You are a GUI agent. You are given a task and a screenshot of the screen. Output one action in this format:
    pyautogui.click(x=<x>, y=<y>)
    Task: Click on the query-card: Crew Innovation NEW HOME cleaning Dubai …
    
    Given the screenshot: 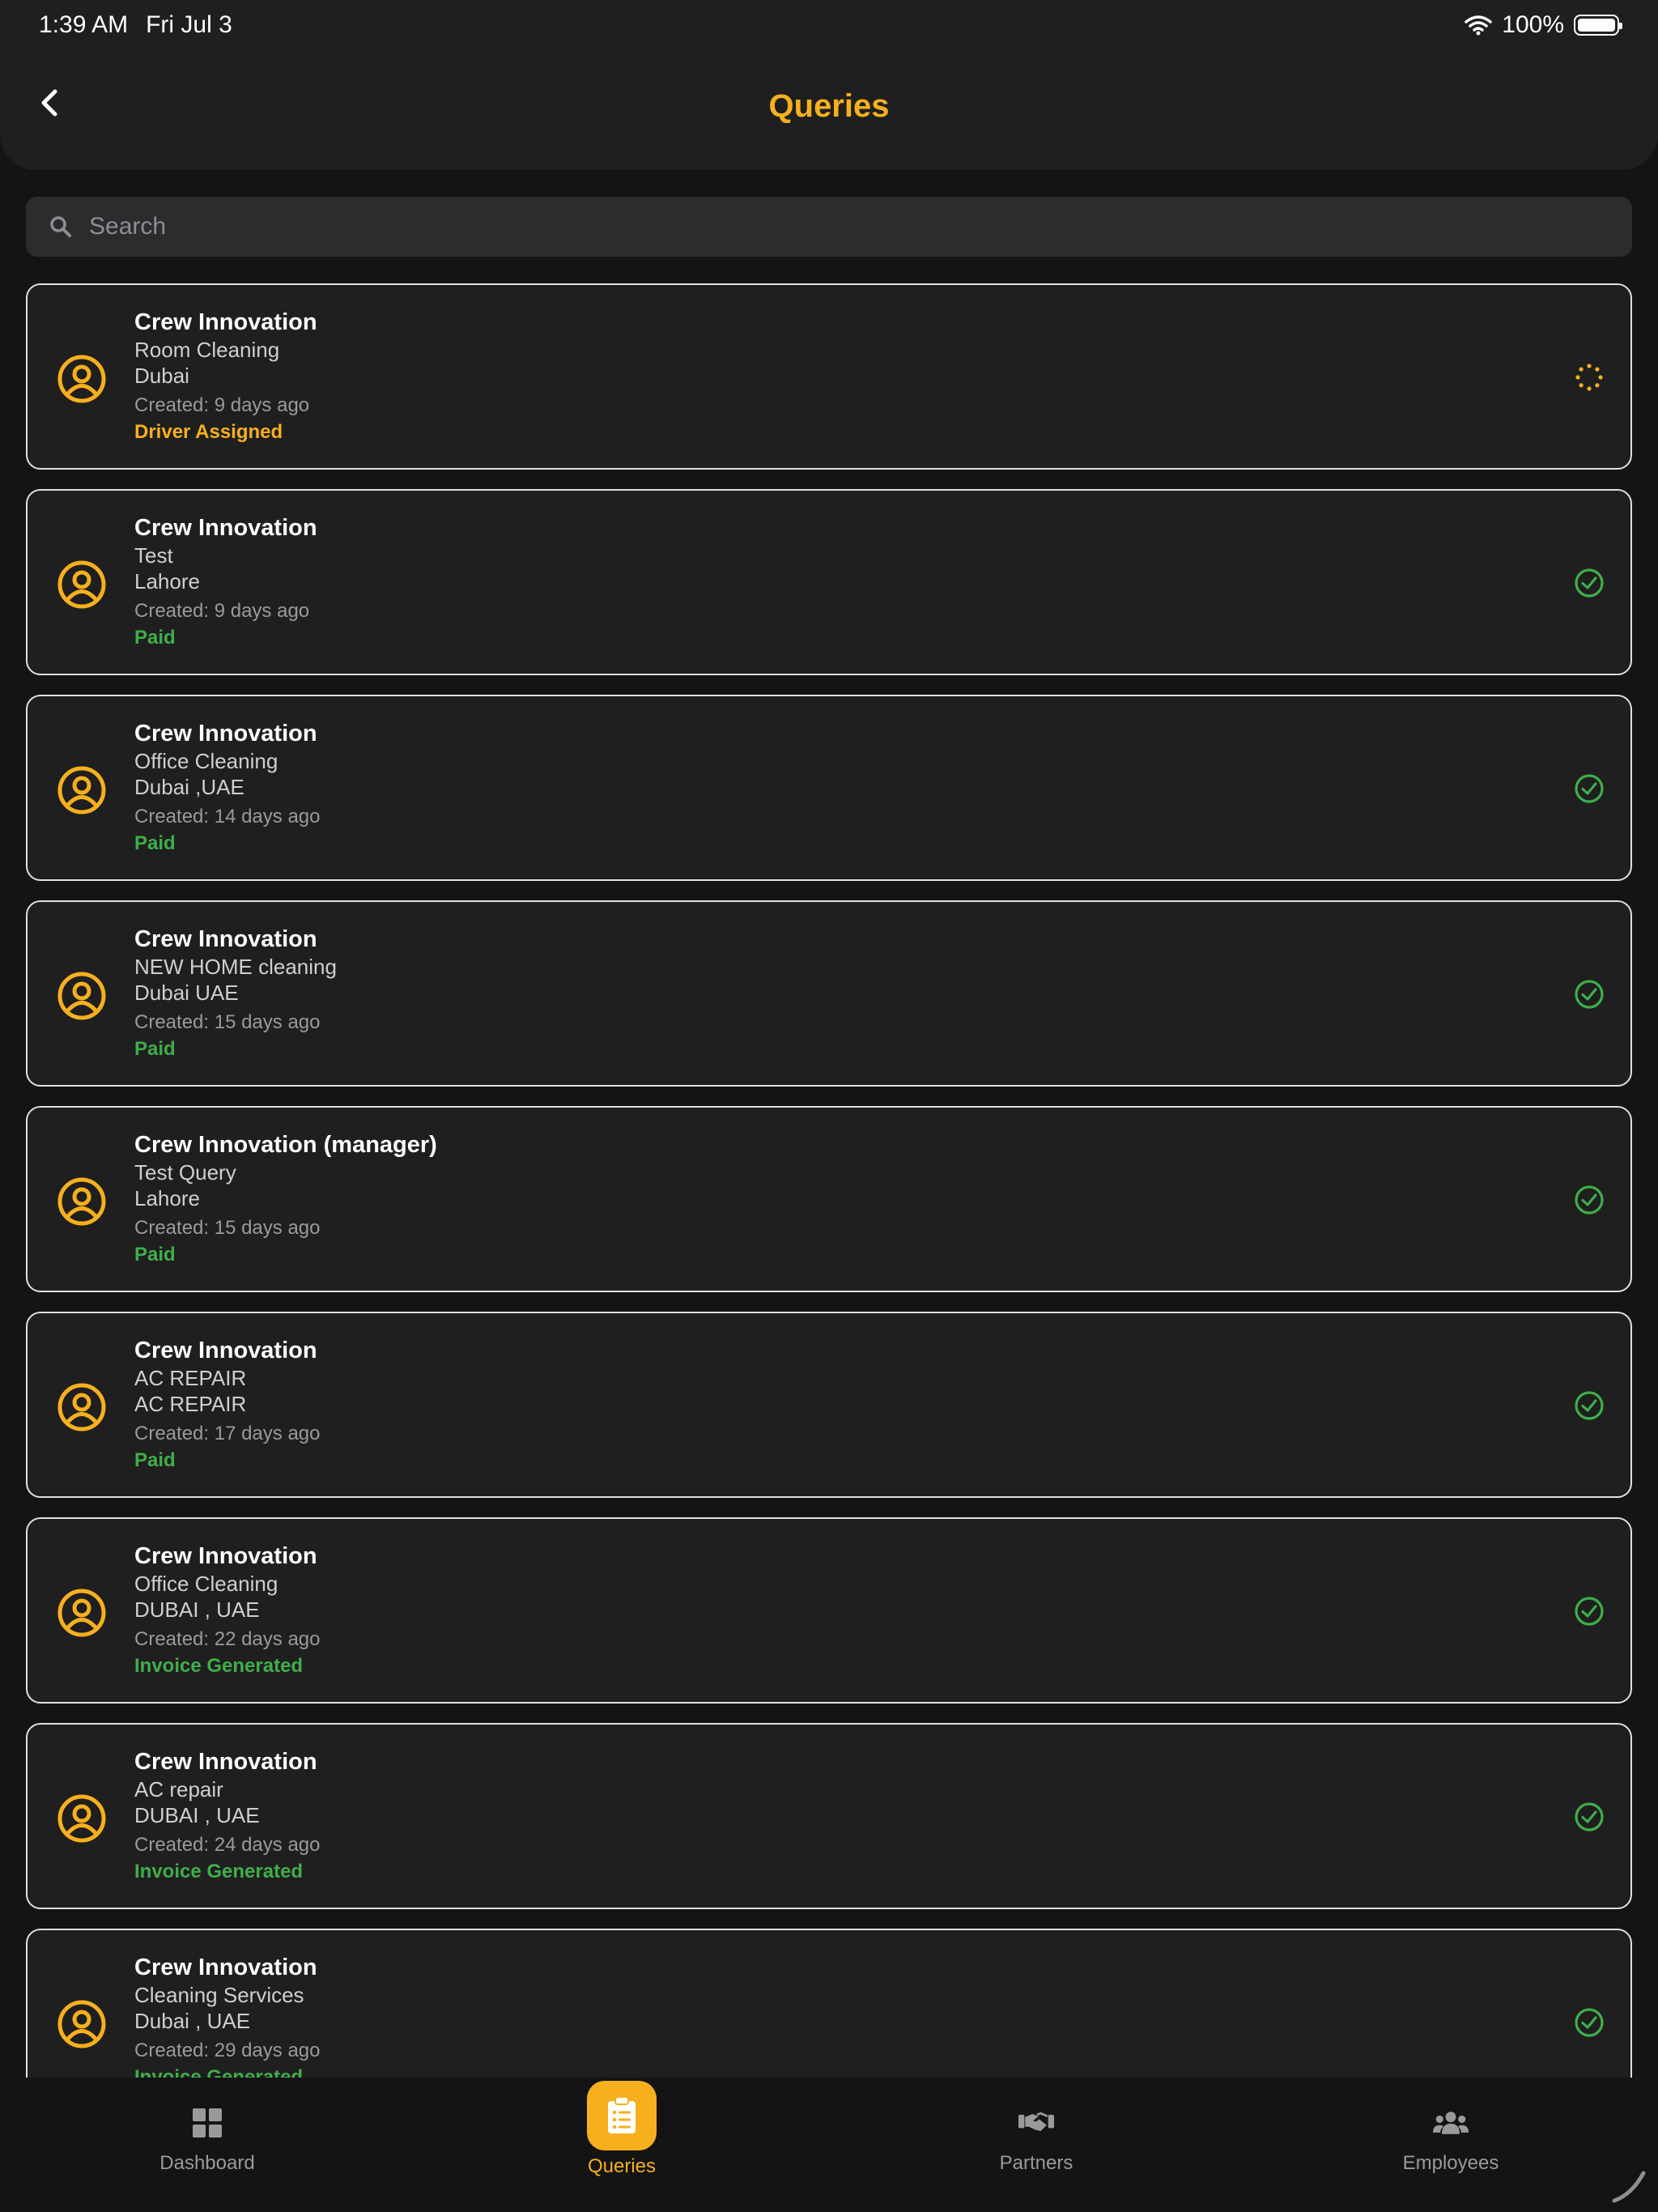 What is the action you would take?
    pyautogui.click(x=829, y=994)
    